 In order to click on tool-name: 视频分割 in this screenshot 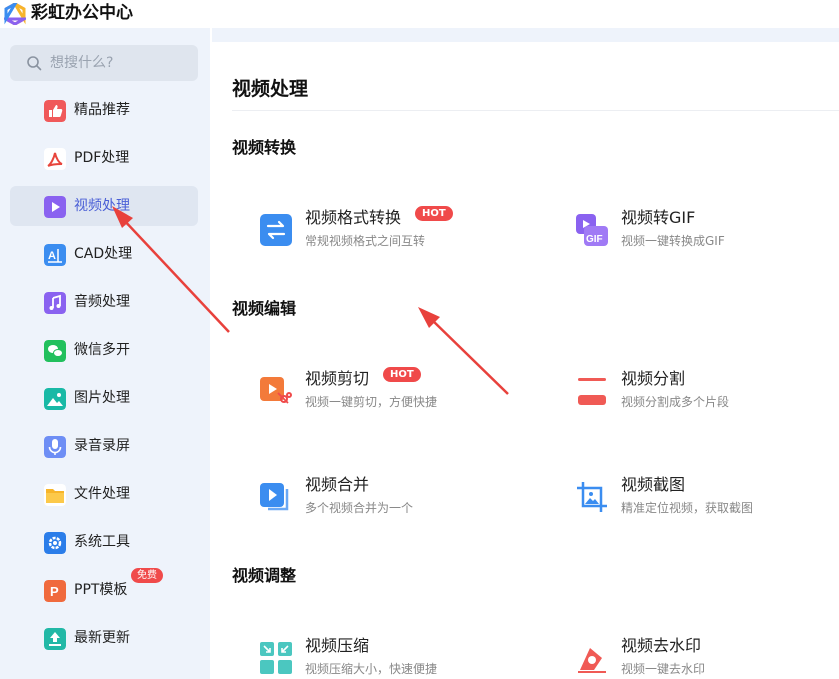, I will do `click(653, 378)`.